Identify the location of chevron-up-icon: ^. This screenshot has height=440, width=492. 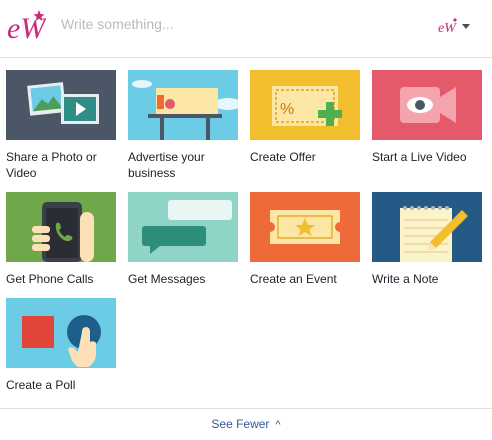
(278, 425).